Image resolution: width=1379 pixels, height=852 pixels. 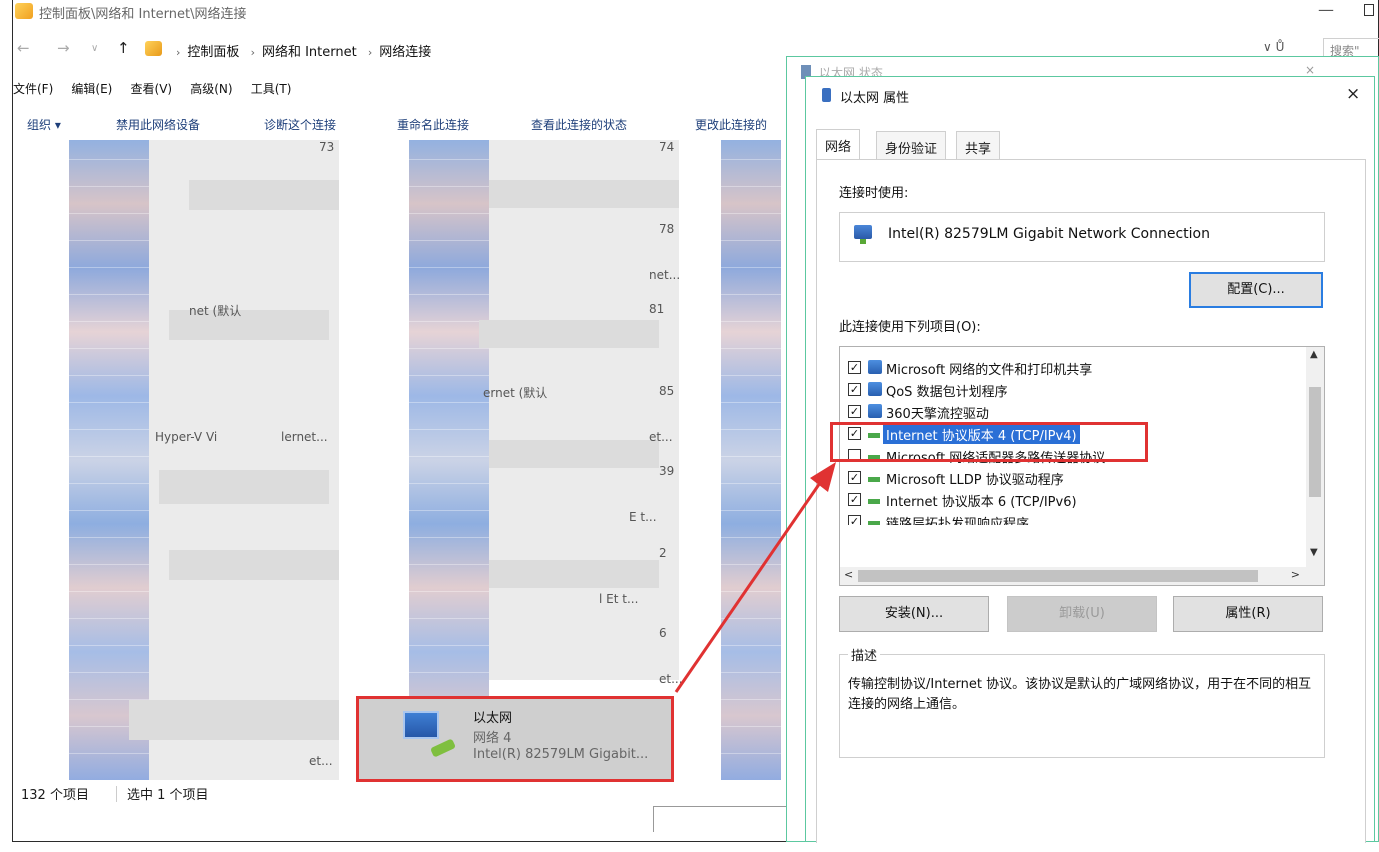 What do you see at coordinates (211, 88) in the screenshot?
I see `menu-advanced: 高级(N)` at bounding box center [211, 88].